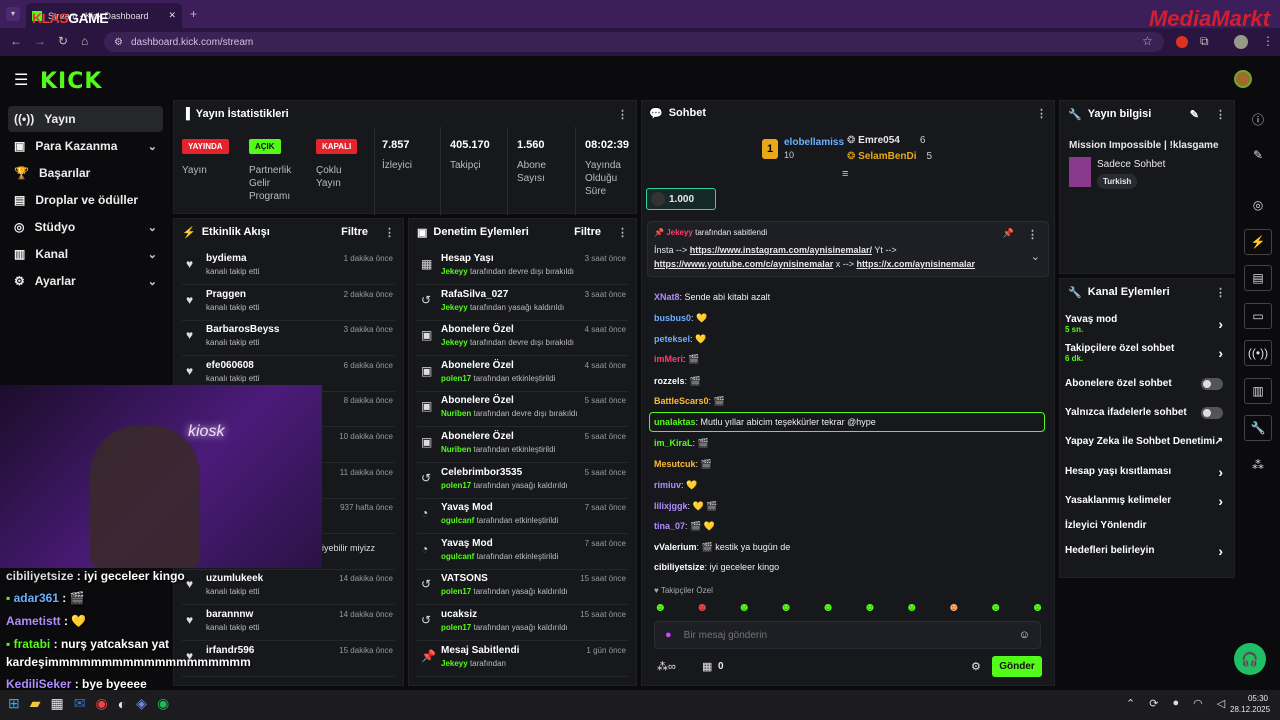 The height and width of the screenshot is (720, 1280). What do you see at coordinates (666, 666) in the screenshot?
I see `channel-points-icon: ⁂∞` at bounding box center [666, 666].